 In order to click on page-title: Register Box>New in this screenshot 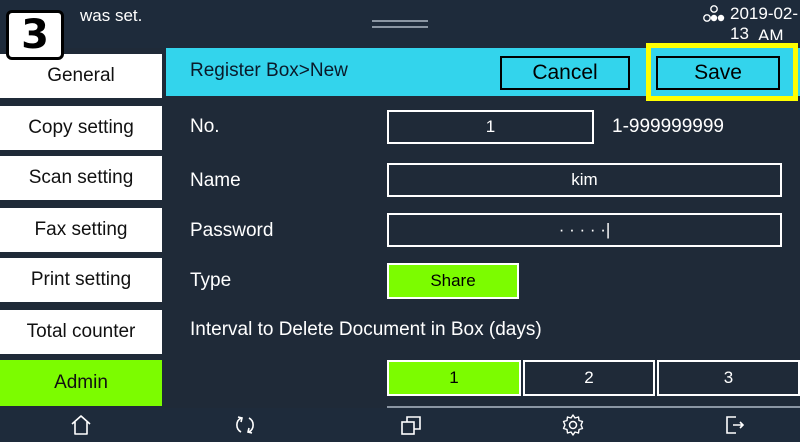, I will do `click(269, 70)`.